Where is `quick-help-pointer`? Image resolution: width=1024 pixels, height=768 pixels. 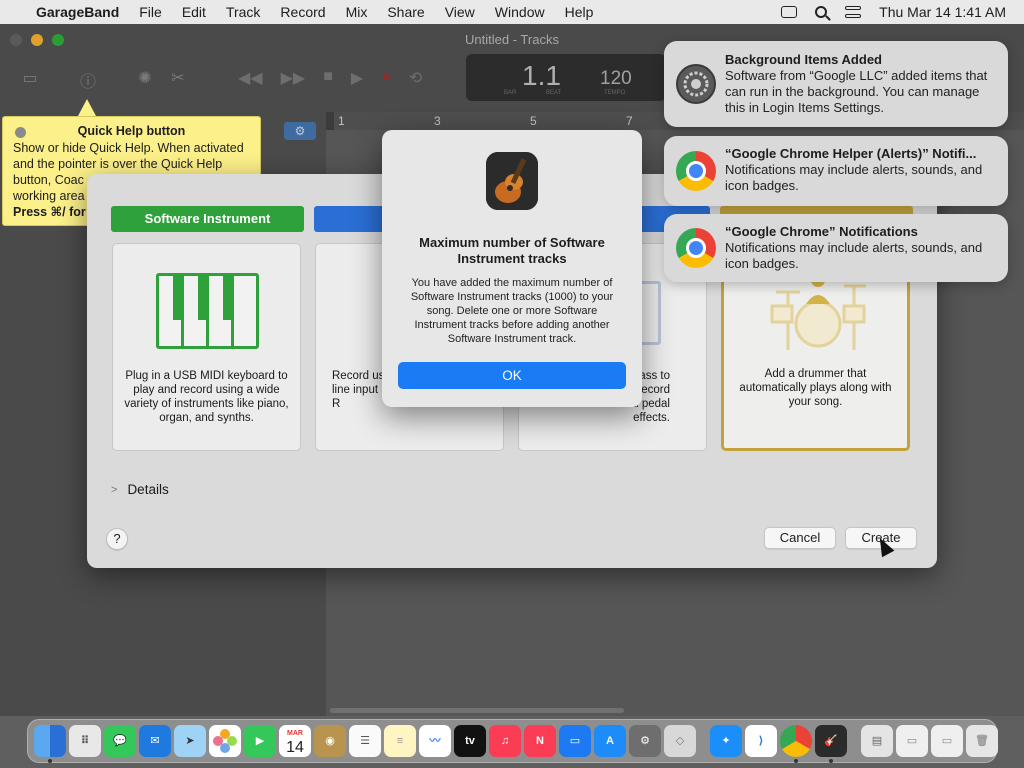
quick-help-pointer is located at coordinates (87, 107).